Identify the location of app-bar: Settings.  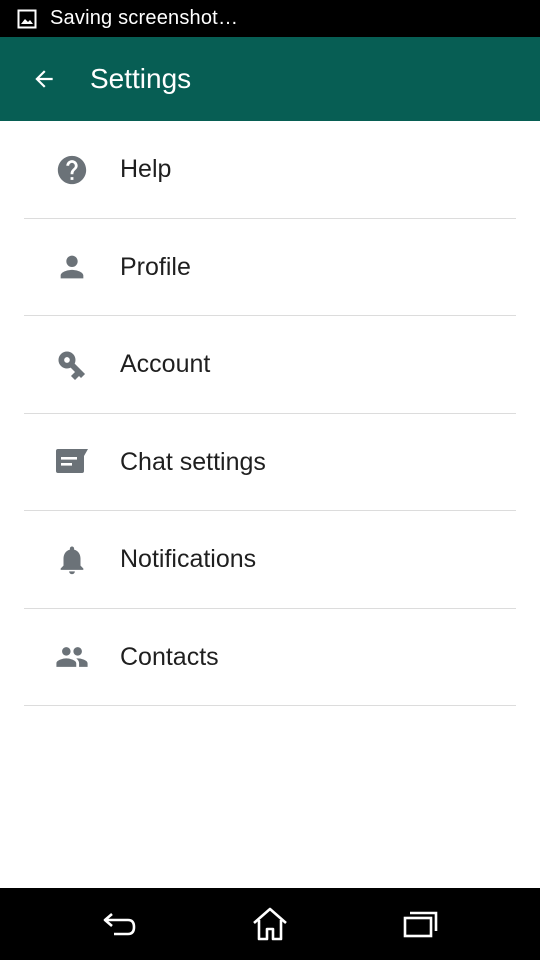
(270, 79).